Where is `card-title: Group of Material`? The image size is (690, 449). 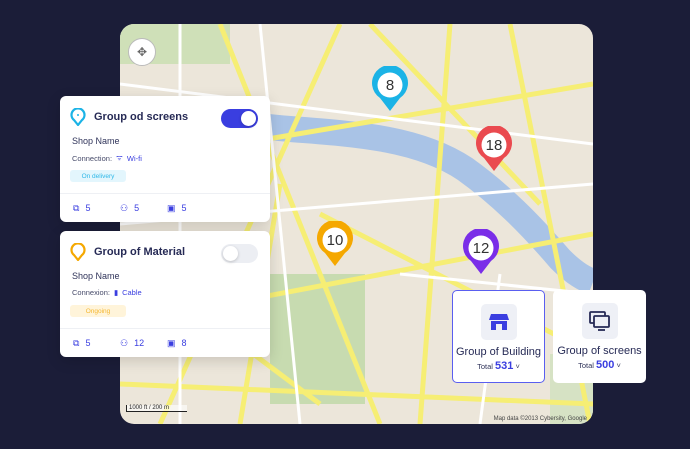 card-title: Group of Material is located at coordinates (140, 252).